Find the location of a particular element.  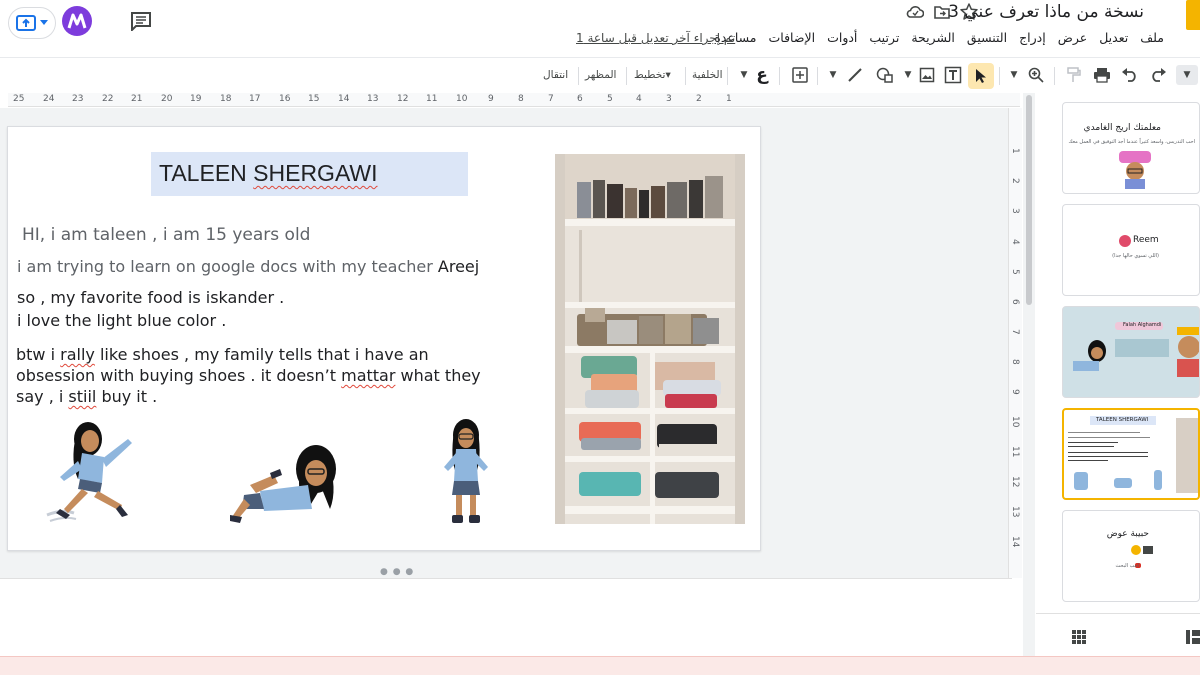

chevron-down-icon: ▾ is located at coordinates (668, 75).